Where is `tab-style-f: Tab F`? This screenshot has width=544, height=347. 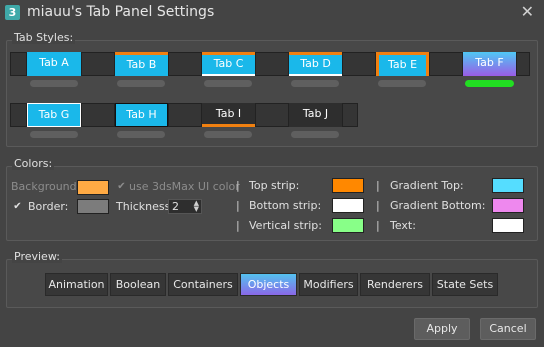 tab-style-f: Tab F is located at coordinates (489, 64).